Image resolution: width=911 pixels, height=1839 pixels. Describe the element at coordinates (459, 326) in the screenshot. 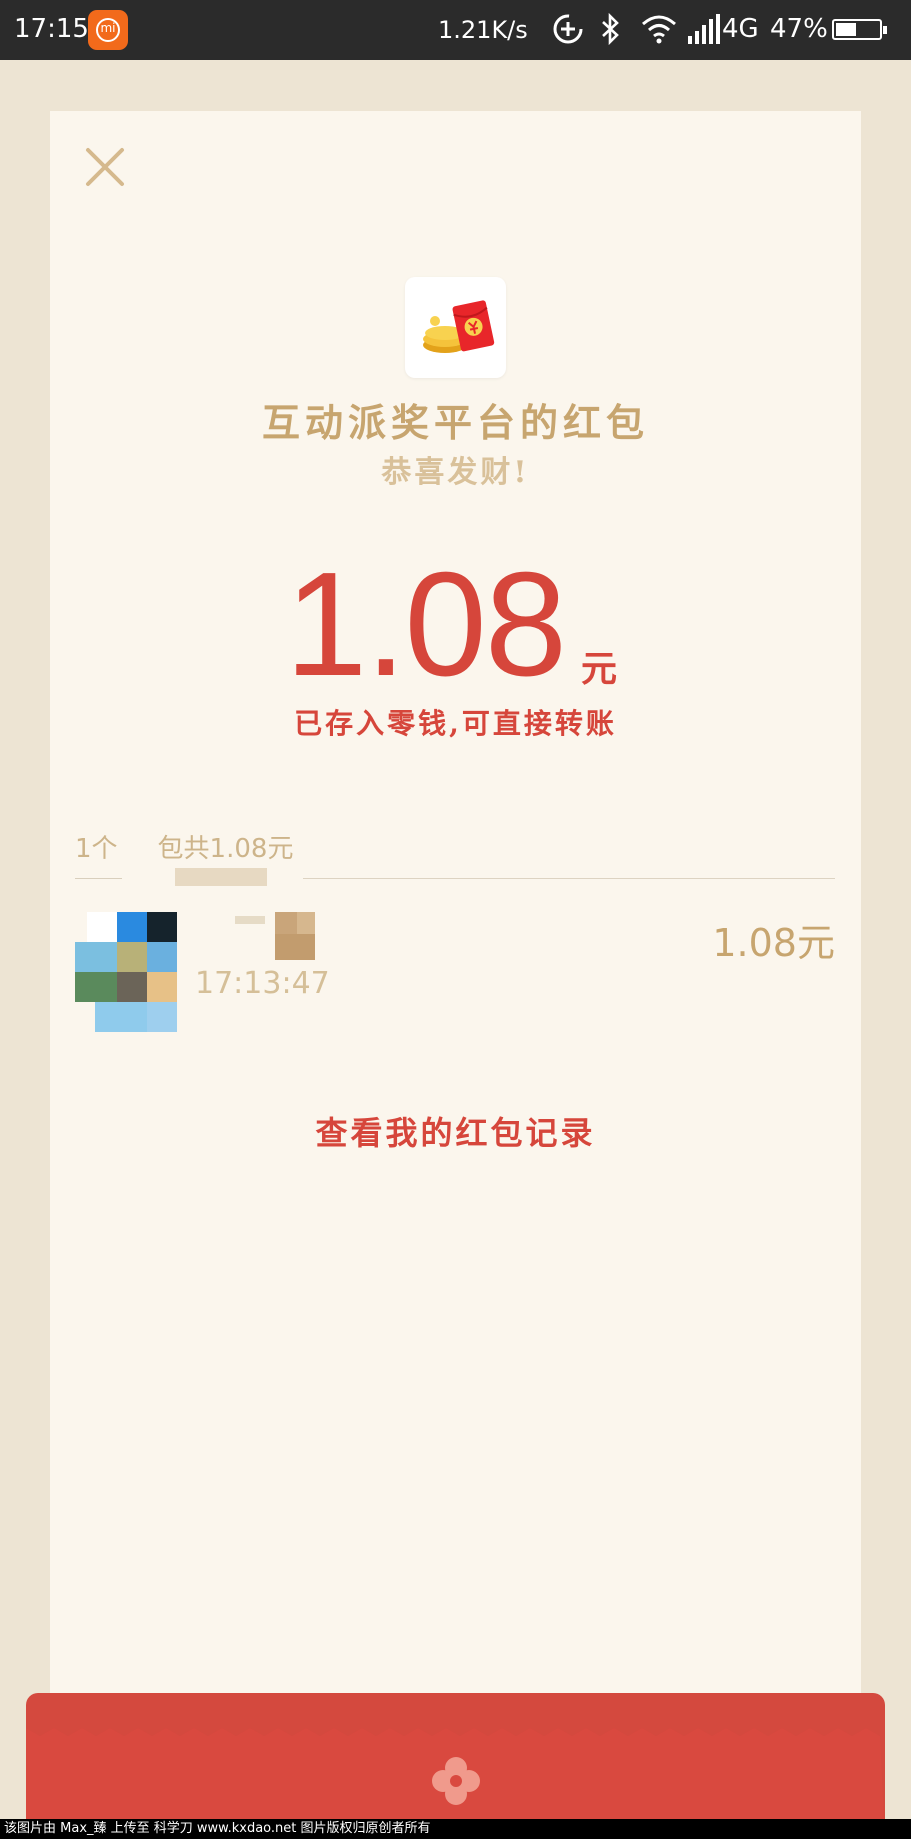

I see `red-envelope-icon` at that location.